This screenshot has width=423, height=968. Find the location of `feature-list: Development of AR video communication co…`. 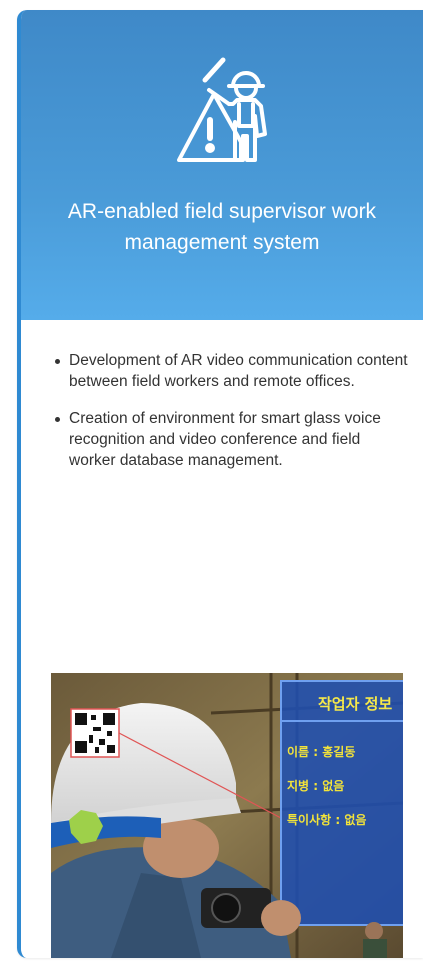

feature-list: Development of AR video communication co… is located at coordinates (230, 418).